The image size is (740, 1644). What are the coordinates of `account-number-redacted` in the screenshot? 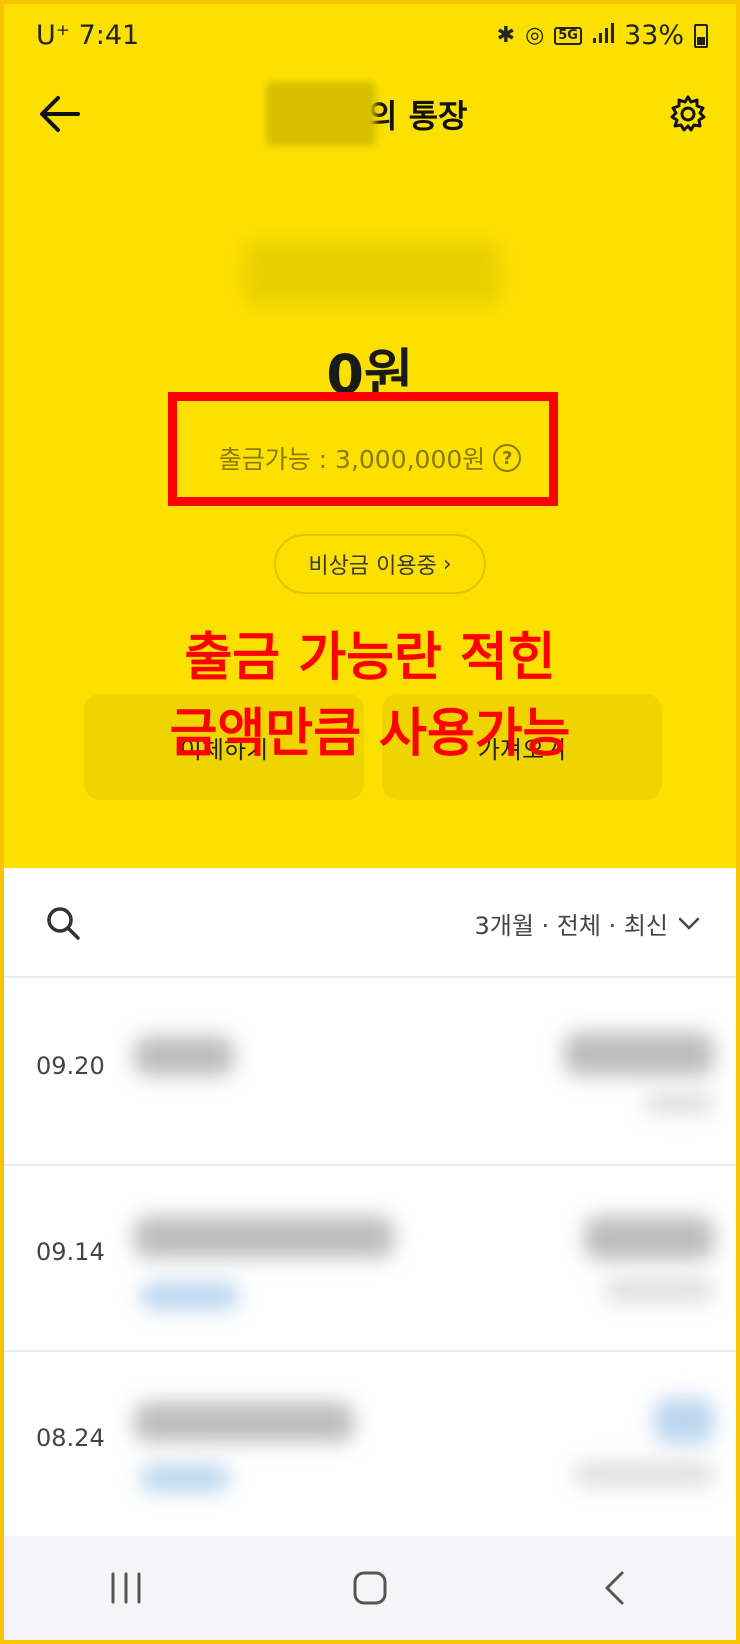 It's located at (372, 273).